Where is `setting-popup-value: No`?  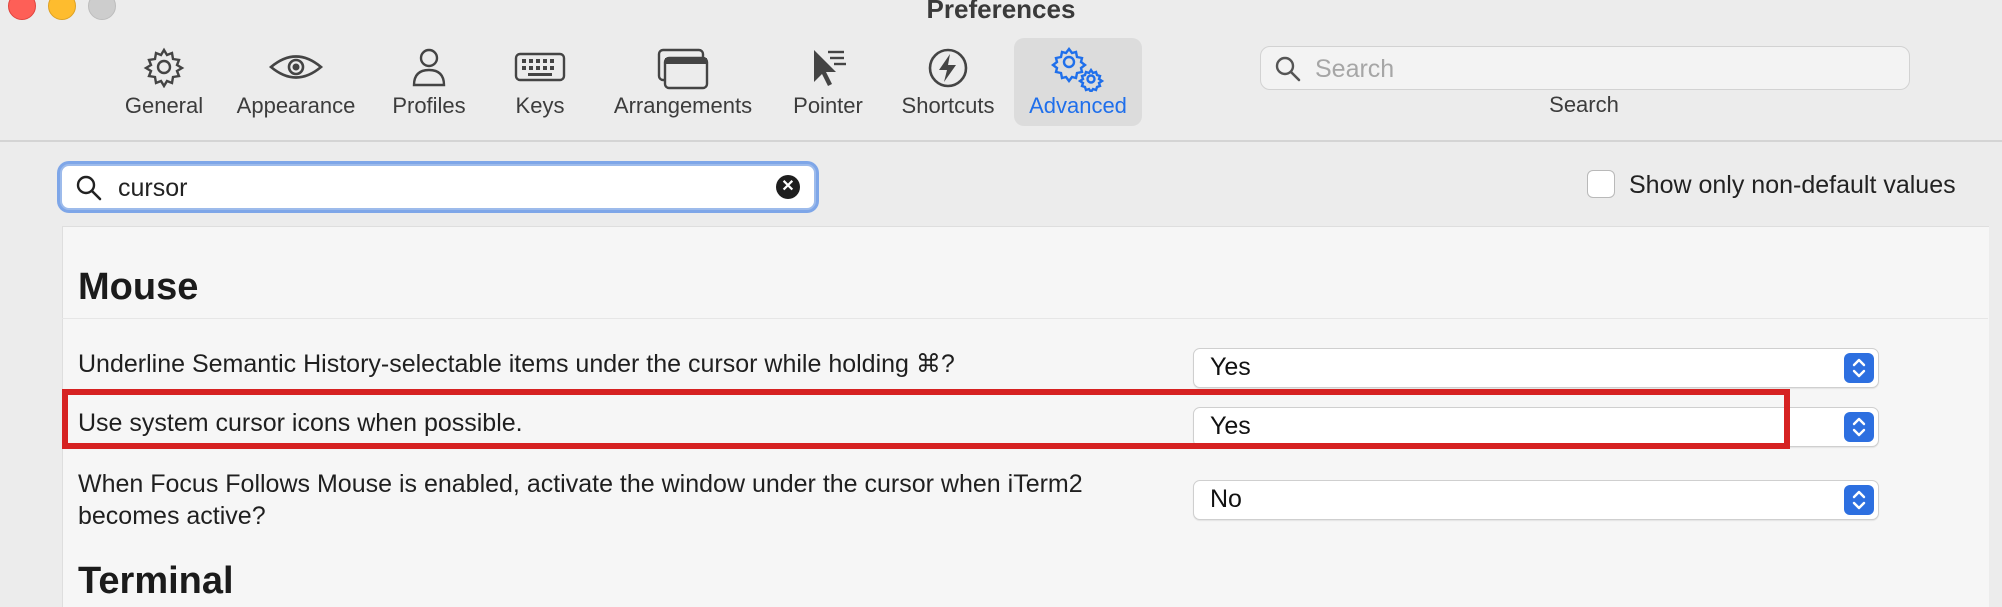
setting-popup-value: No is located at coordinates (1226, 499).